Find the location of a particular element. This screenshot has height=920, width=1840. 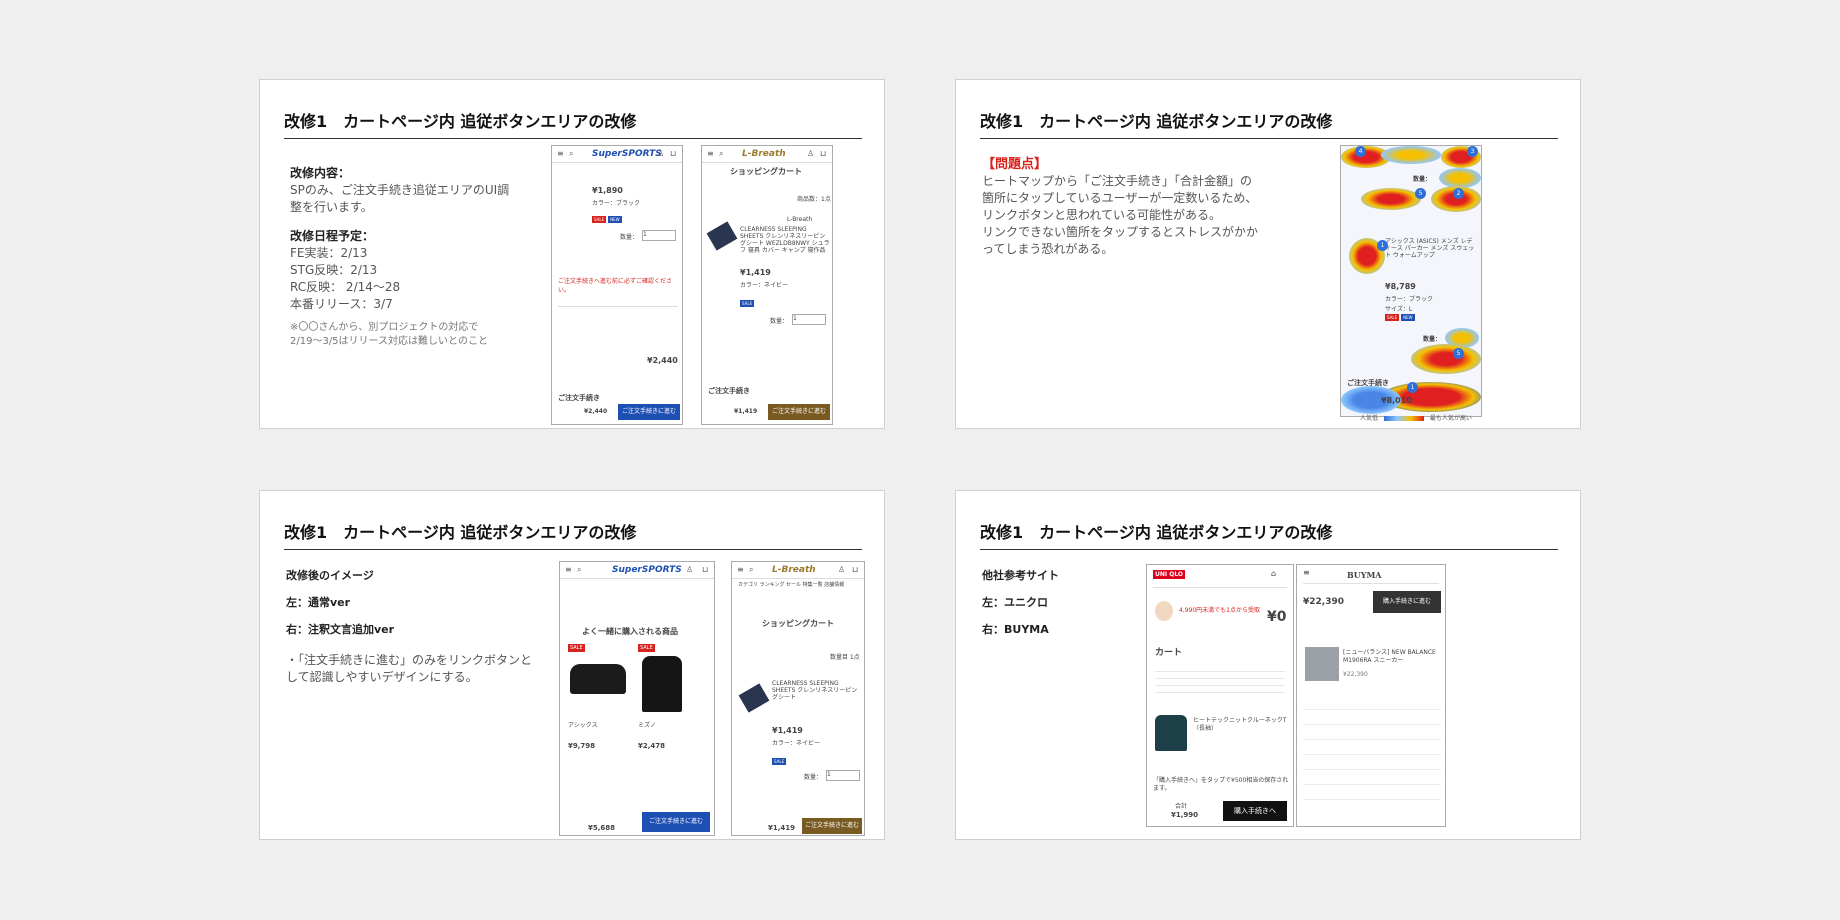

item-brand: ミズノ is located at coordinates (647, 725).